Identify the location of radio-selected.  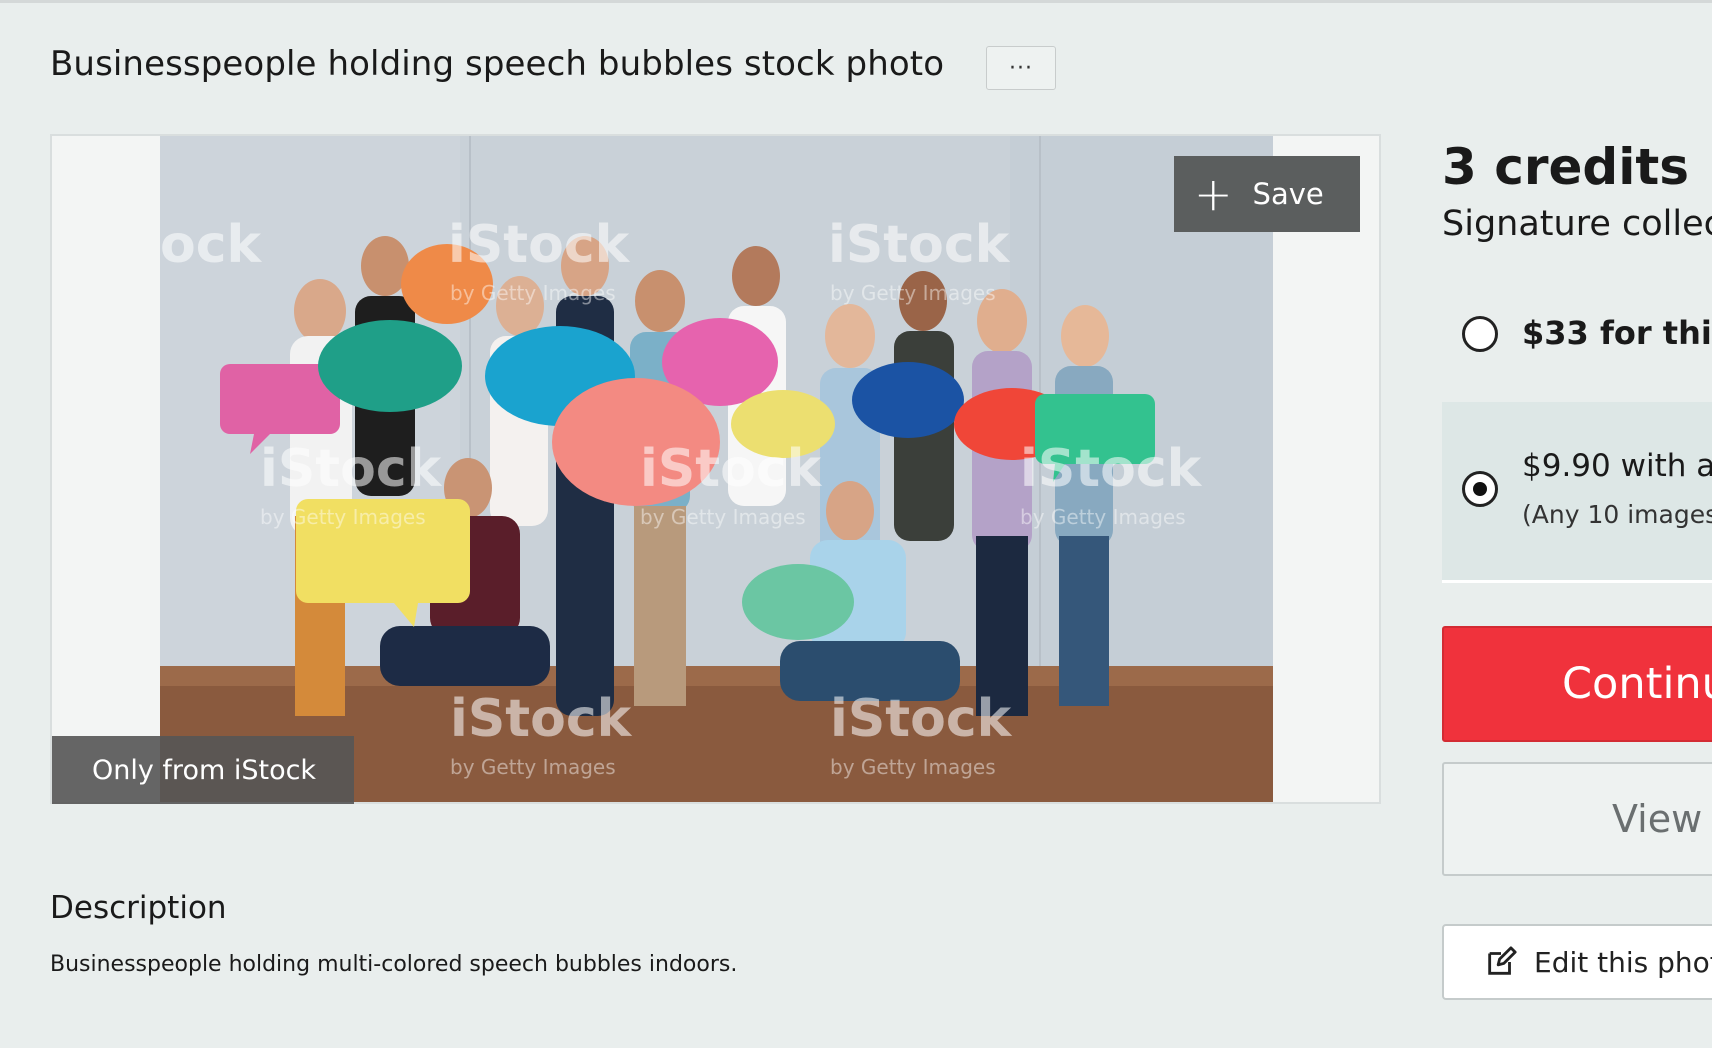
(1480, 489).